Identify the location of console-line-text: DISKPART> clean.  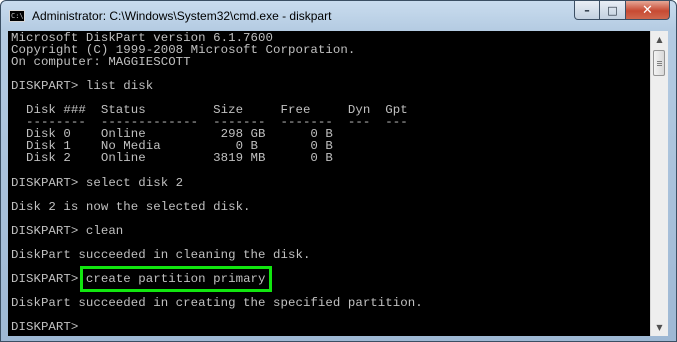
(67, 230).